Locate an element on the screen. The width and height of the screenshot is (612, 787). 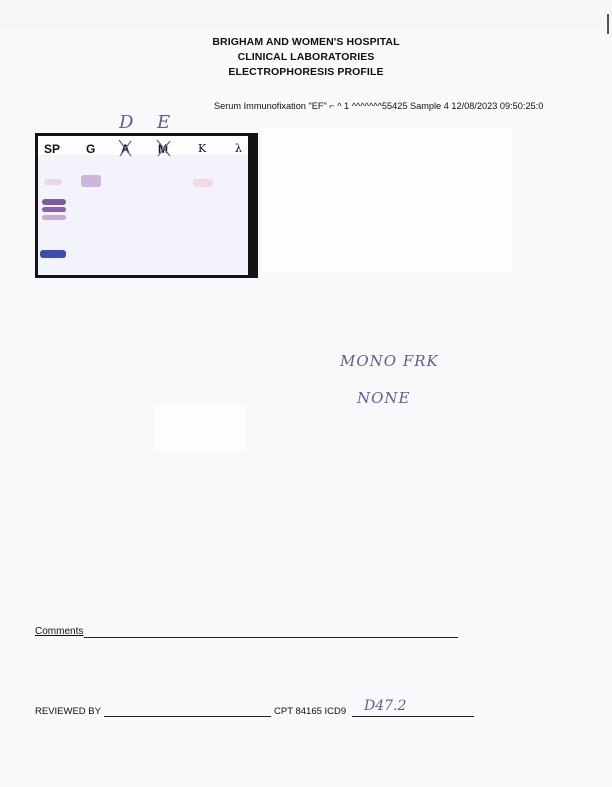
lane-label-g: G is located at coordinates (91, 149).